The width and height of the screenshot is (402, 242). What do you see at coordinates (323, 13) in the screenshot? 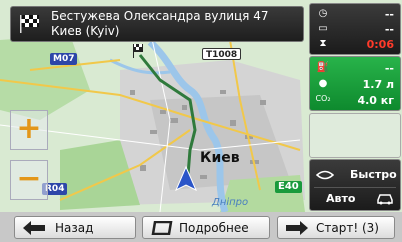
I see `clock-icon: ◷` at bounding box center [323, 13].